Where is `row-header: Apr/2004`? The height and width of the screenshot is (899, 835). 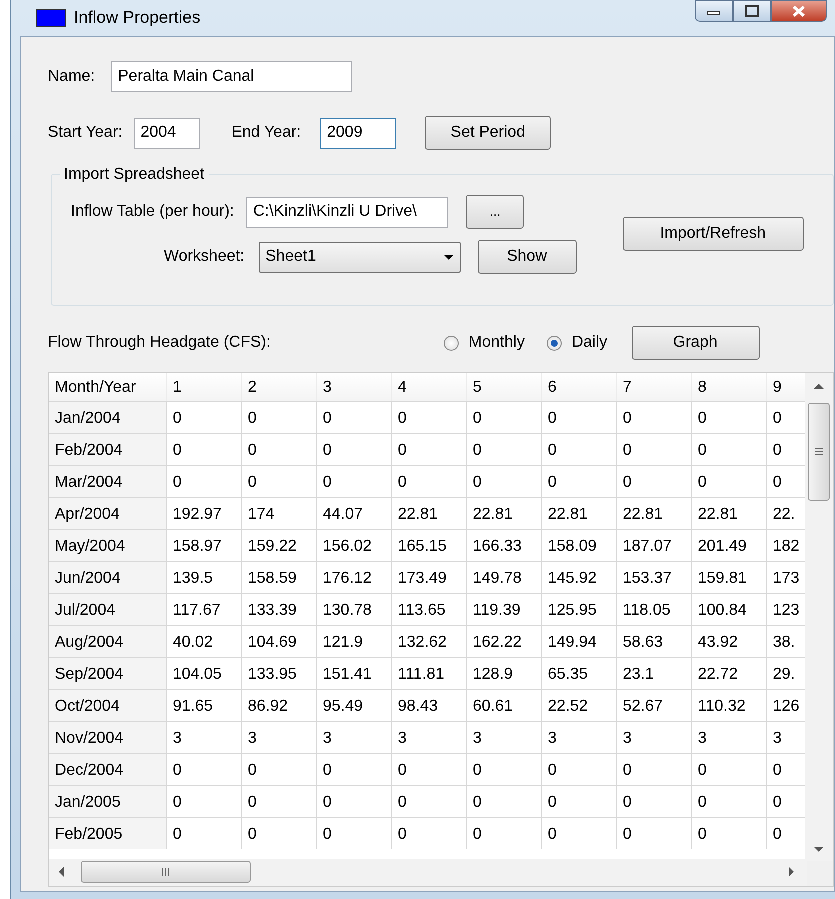
row-header: Apr/2004 is located at coordinates (108, 513).